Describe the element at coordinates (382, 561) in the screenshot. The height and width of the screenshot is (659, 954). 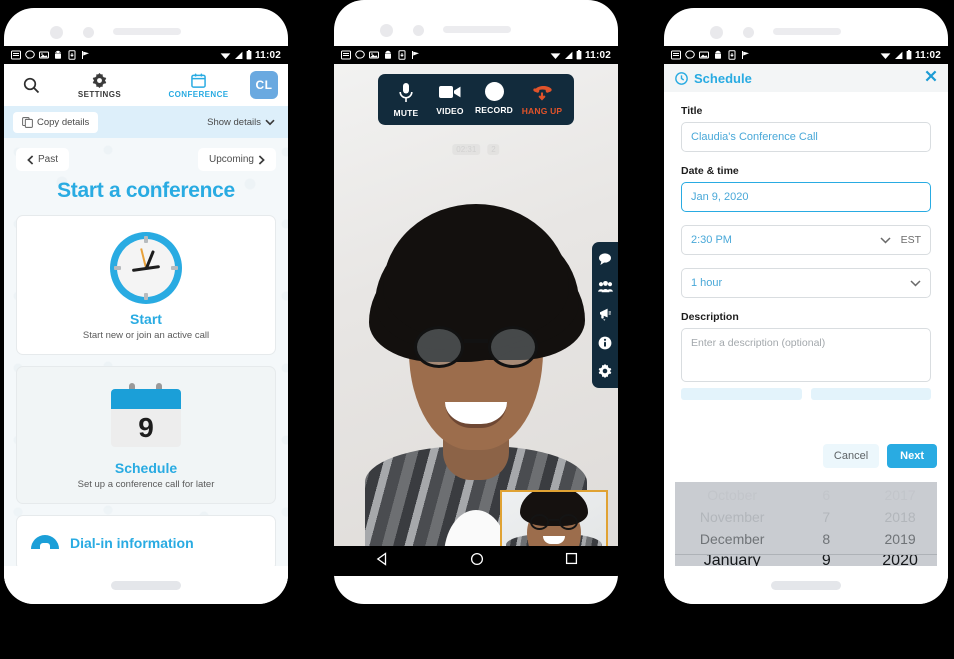
I see `back-triangle-icon` at that location.